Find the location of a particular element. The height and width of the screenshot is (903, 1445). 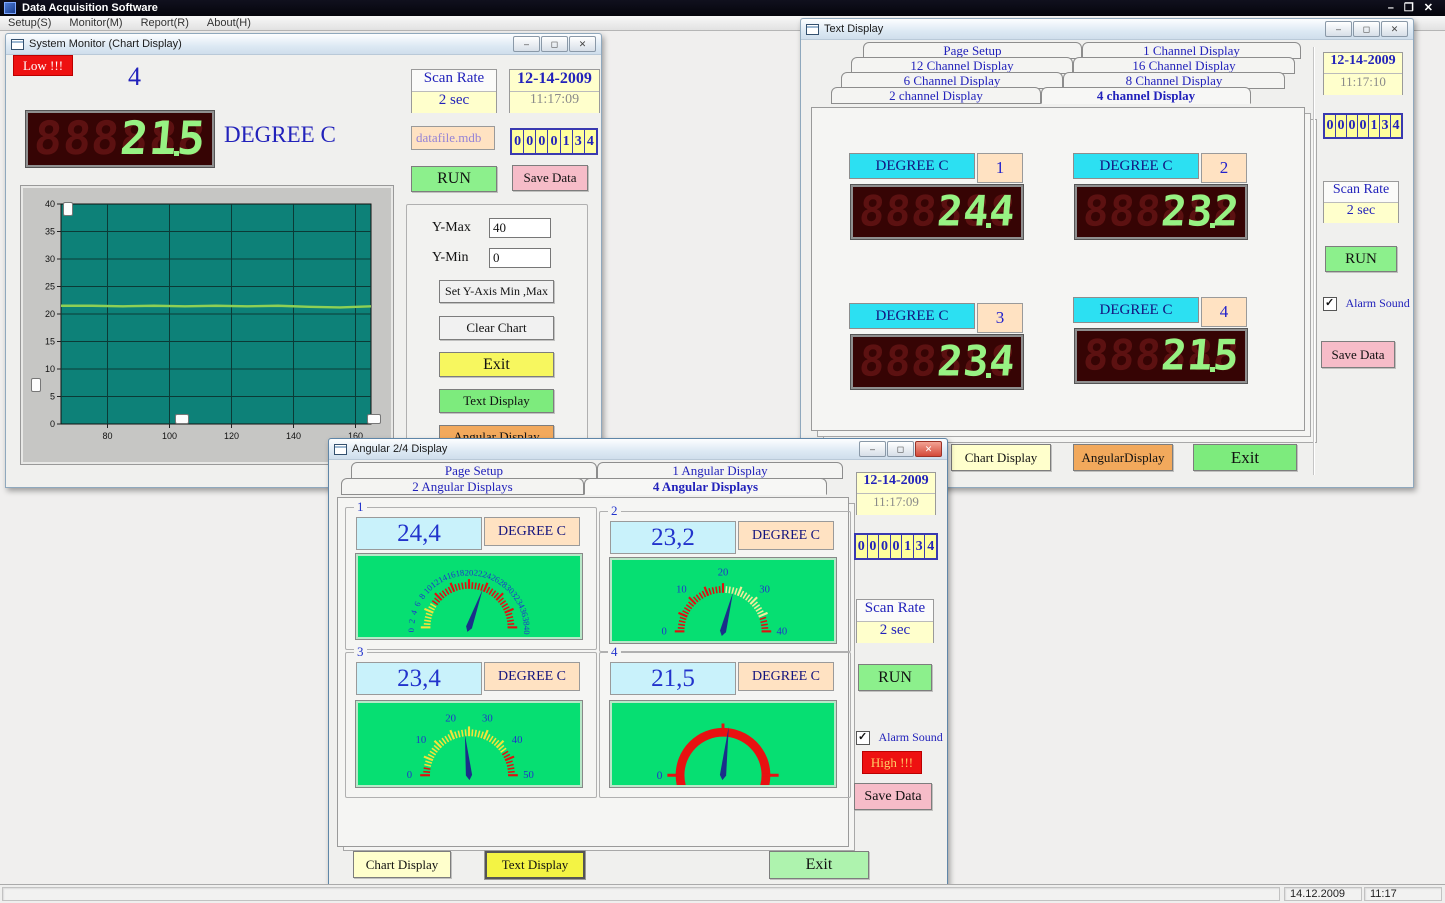

gauge-unit-label: DEGREE C is located at coordinates (786, 535).